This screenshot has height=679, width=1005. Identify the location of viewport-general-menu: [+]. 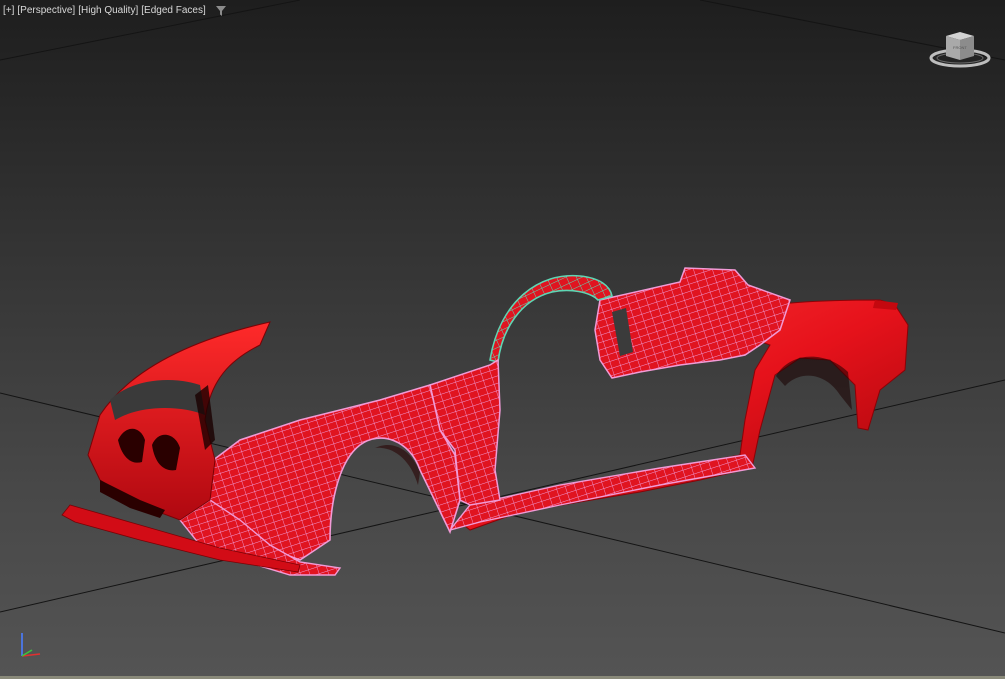
(8, 11).